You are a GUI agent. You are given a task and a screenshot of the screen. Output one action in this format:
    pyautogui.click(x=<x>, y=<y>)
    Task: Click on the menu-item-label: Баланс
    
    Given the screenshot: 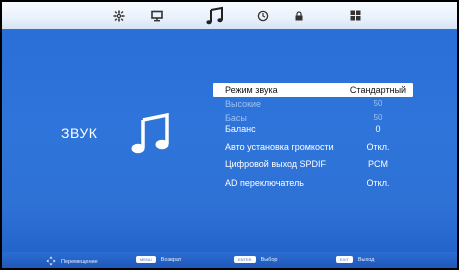 What is the action you would take?
    pyautogui.click(x=240, y=129)
    